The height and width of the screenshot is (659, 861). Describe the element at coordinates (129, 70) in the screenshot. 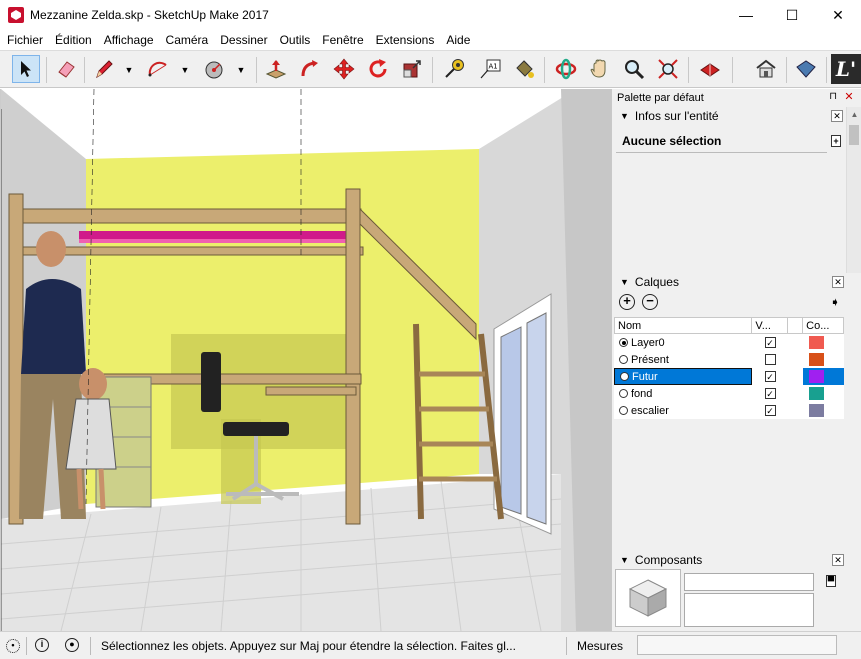

I see `pencil-dropdown-icon: ▼` at that location.